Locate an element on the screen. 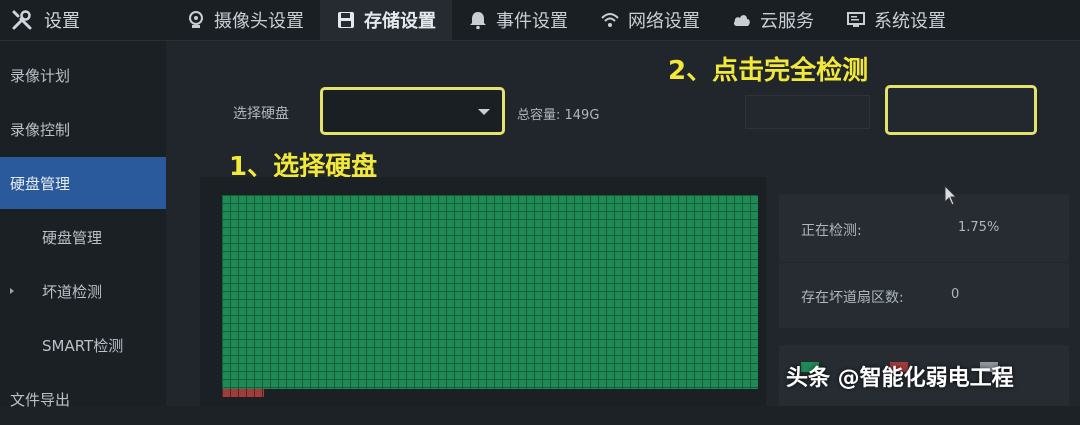 Image resolution: width=1080 pixels, height=425 pixels. annotation-step-2: 2、点击完全检测 is located at coordinates (768, 71).